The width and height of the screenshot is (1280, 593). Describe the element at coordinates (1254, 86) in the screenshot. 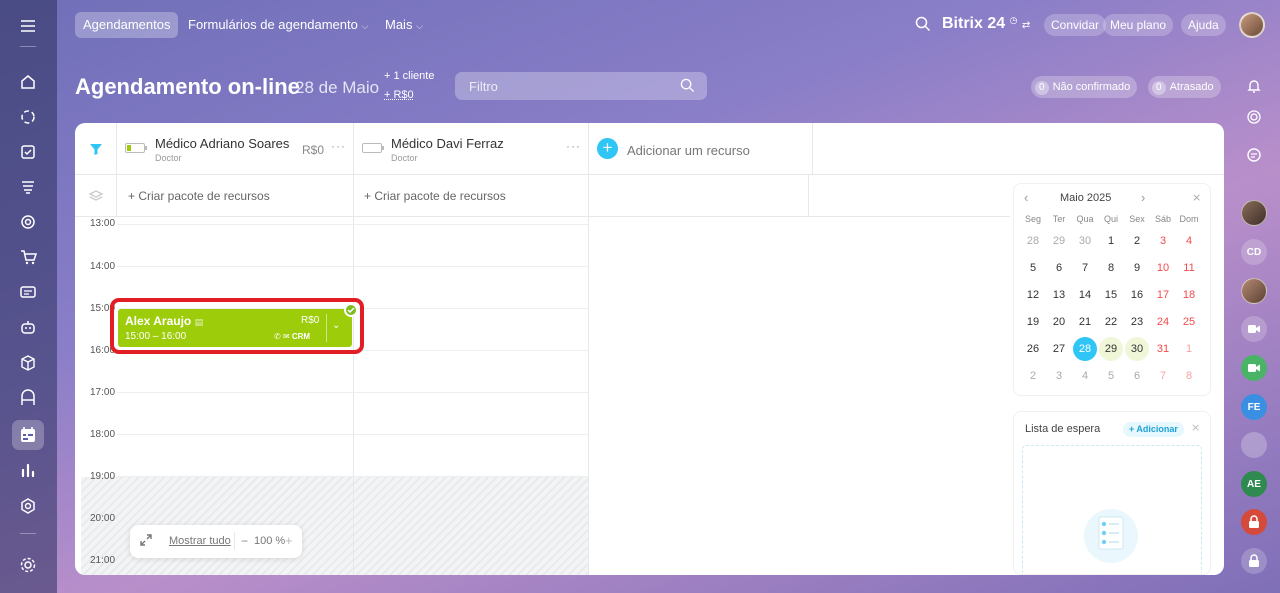

I see `bell-icon` at that location.